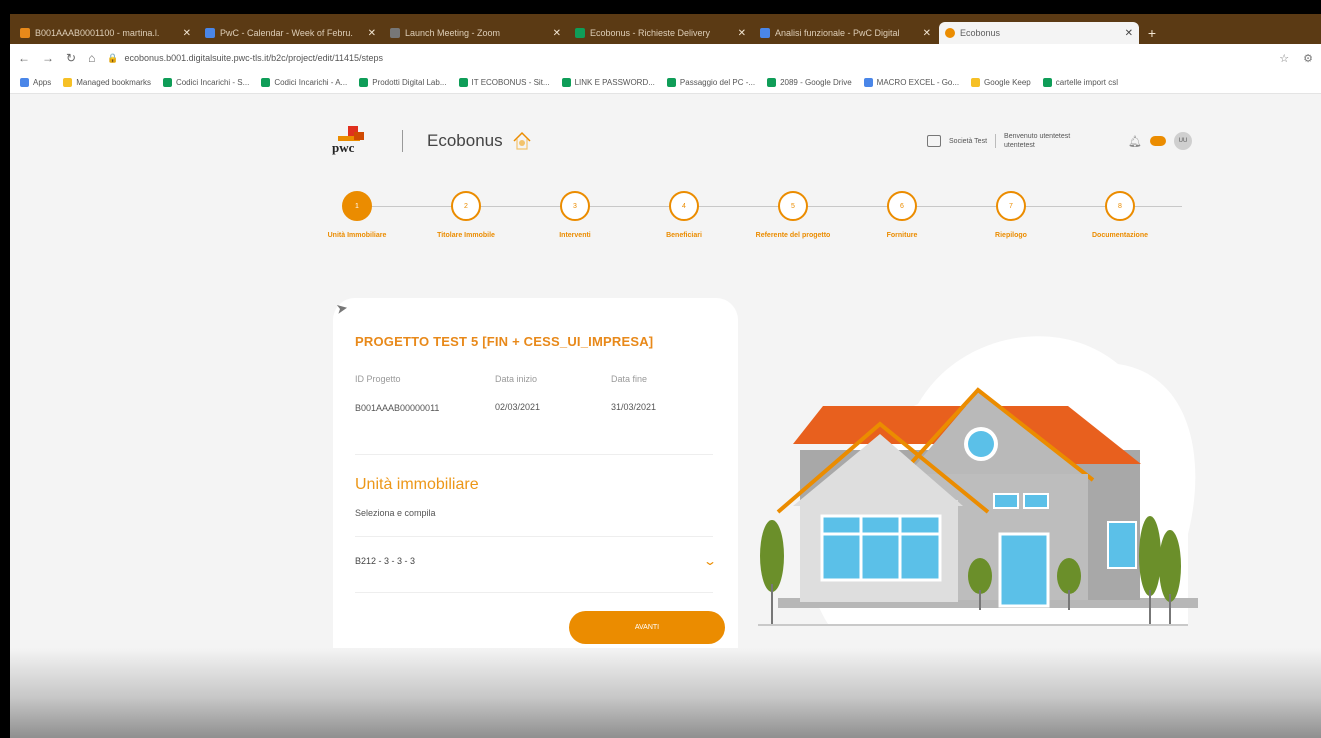 The image size is (1321, 738). I want to click on project-id-value: B001AAAB00000011, so click(397, 408).